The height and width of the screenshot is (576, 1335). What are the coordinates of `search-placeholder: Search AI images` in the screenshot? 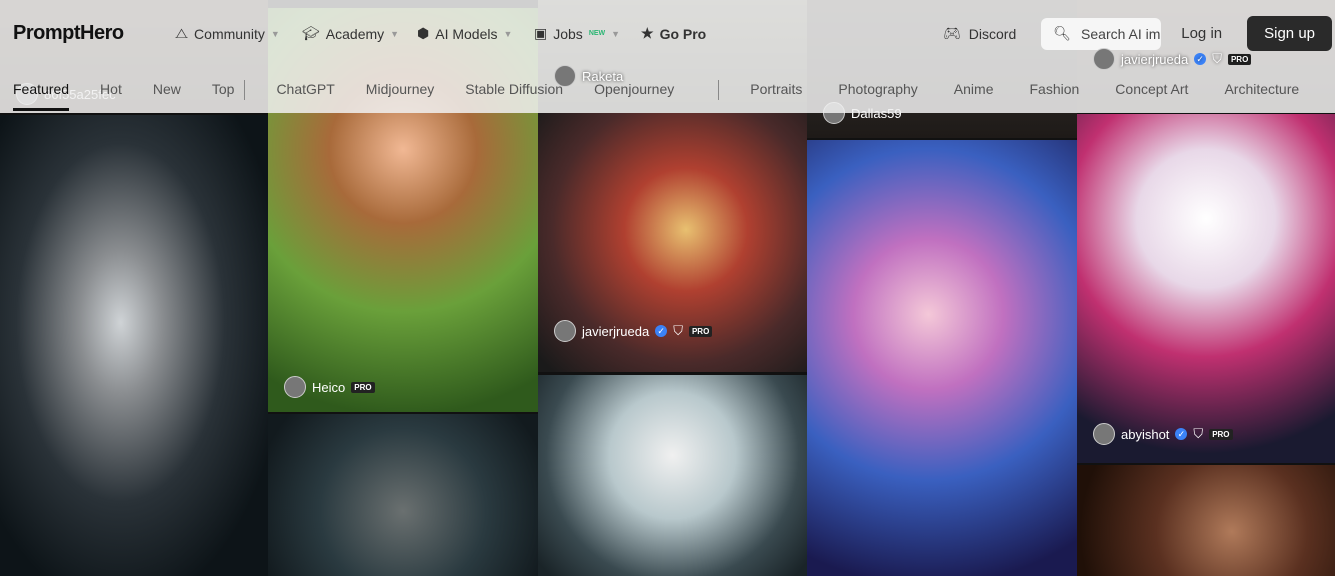 It's located at (1121, 33).